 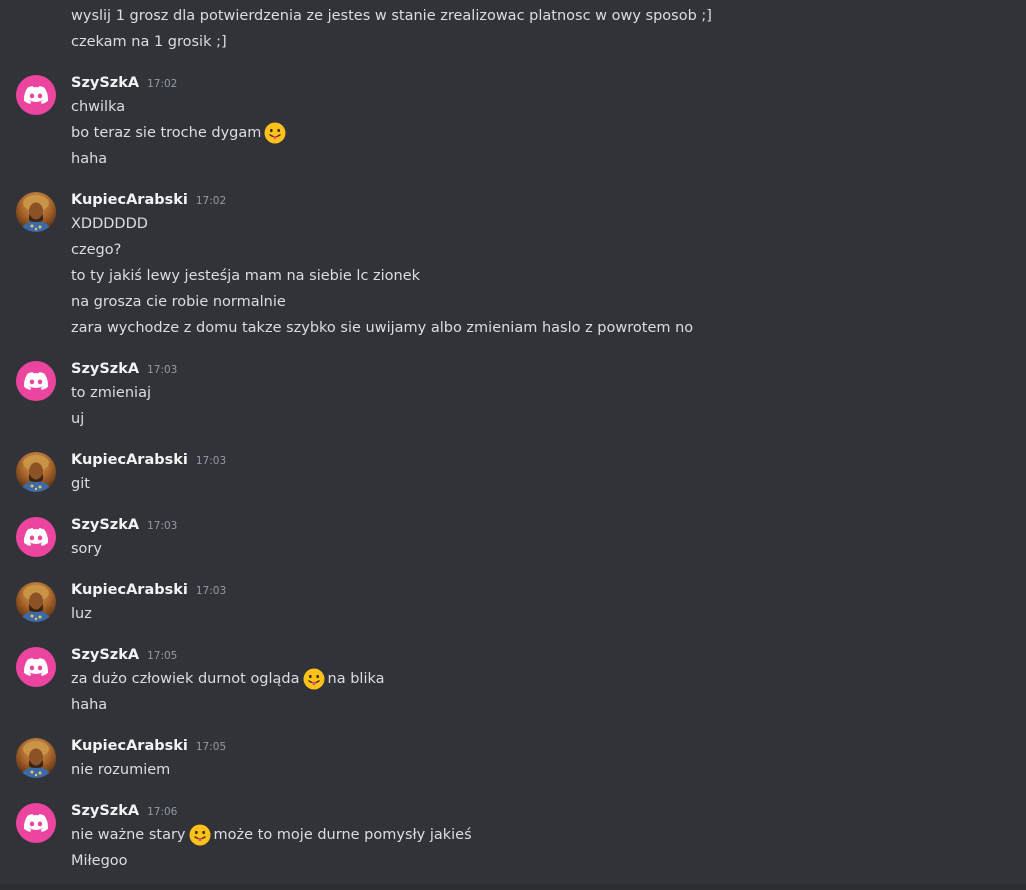 I want to click on message-line: za dużo człowiek durnot ogląda na blika, so click(x=228, y=679).